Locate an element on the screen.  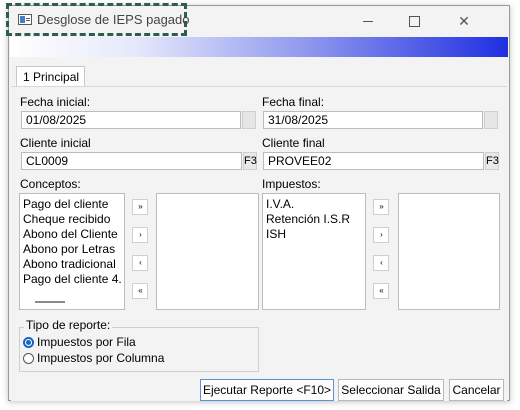
list-item: Pago del cliente is located at coordinates (72, 204).